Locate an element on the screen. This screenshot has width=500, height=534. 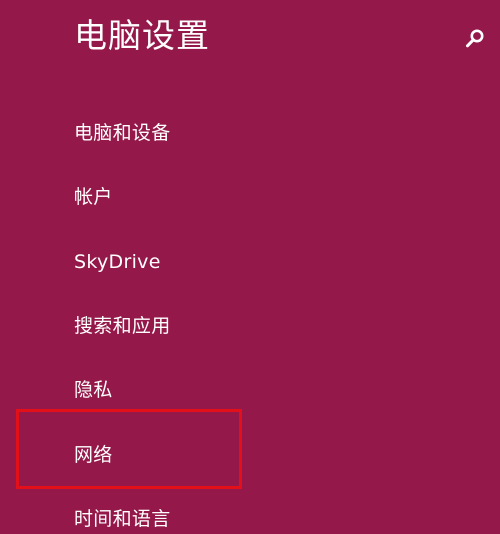
nav-item-network: 网络 is located at coordinates (93, 455).